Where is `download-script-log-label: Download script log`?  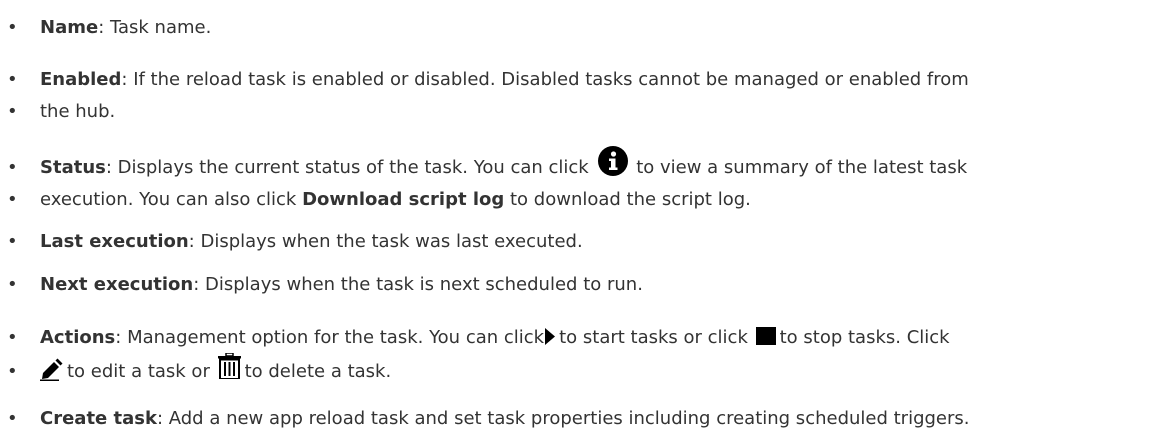
download-script-log-label: Download script log is located at coordinates (403, 199).